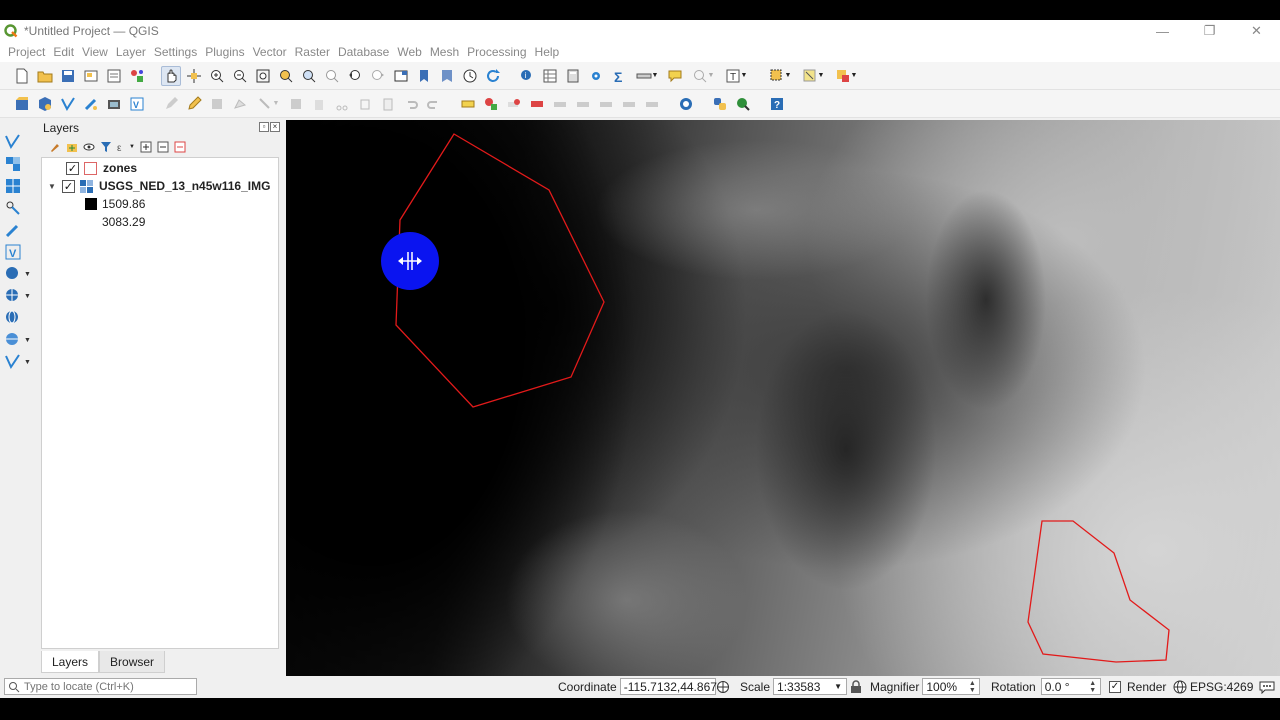  I want to click on new-map-view-button, so click(401, 76).